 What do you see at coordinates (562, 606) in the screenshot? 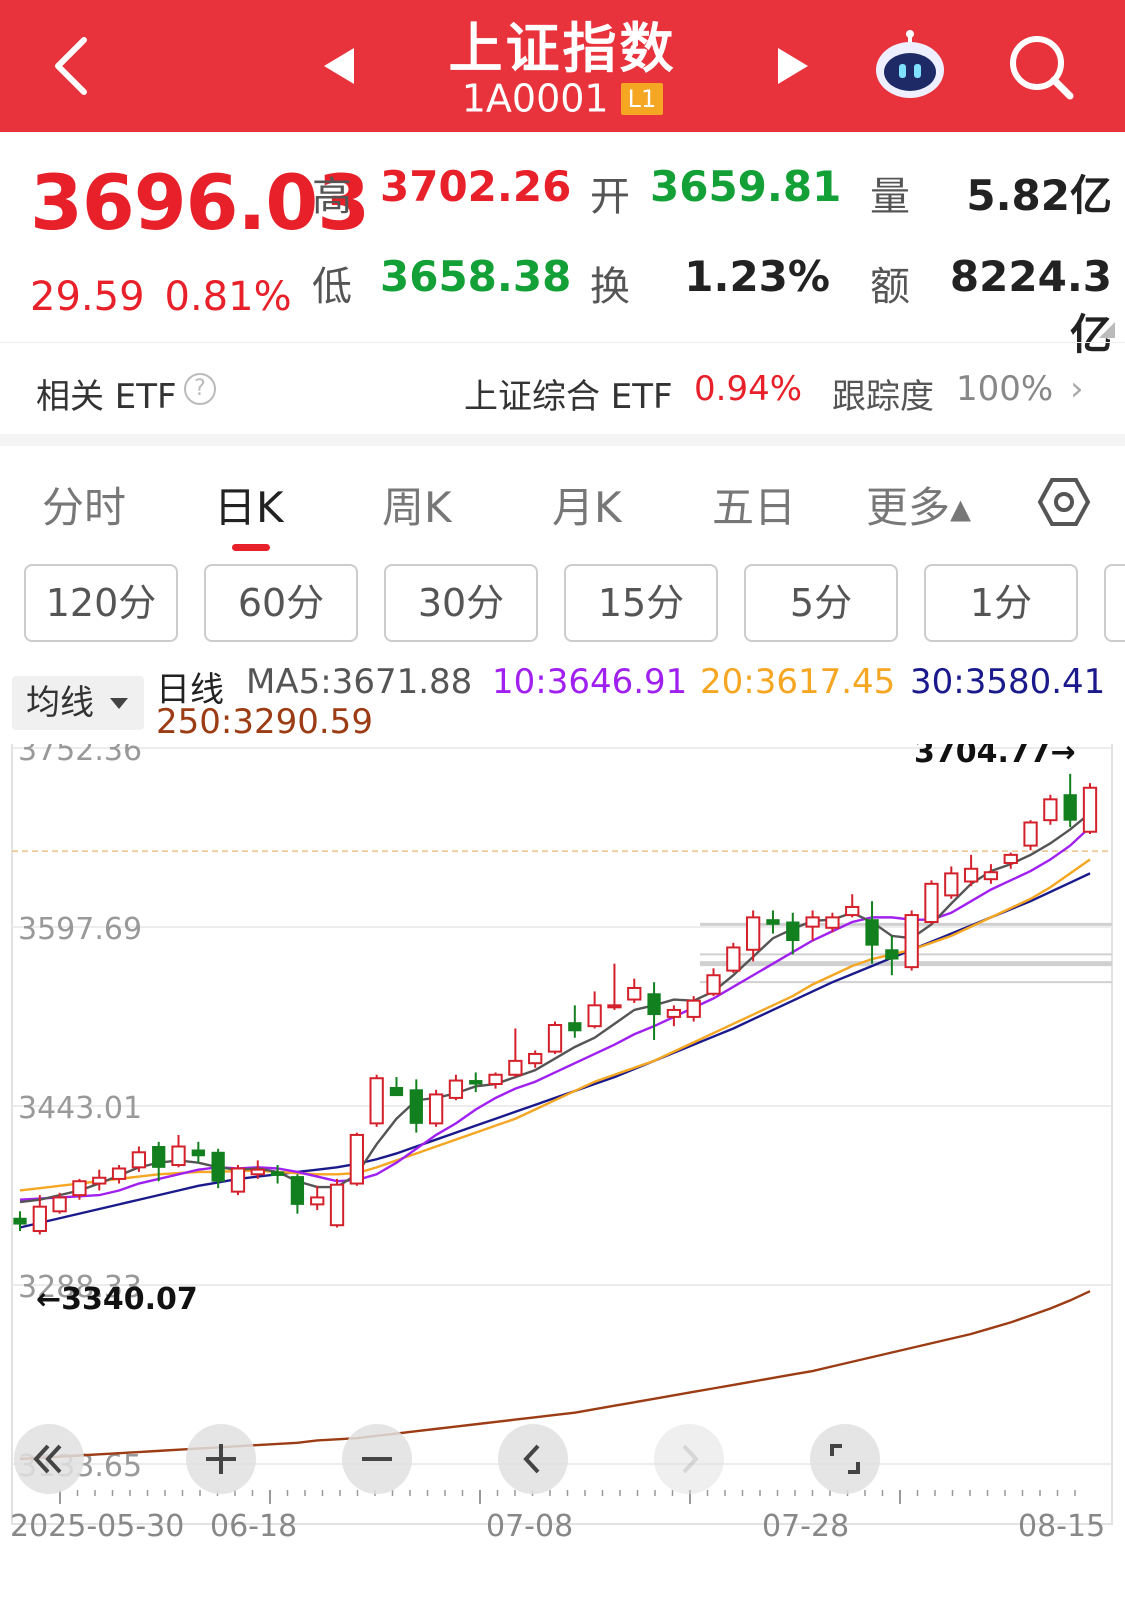
I see `period-selector: 120分 60分 30分 15分 5分 1分` at bounding box center [562, 606].